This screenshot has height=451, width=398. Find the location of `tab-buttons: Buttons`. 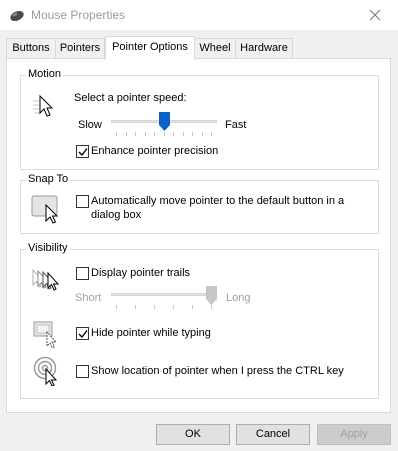

tab-buttons: Buttons is located at coordinates (31, 48).